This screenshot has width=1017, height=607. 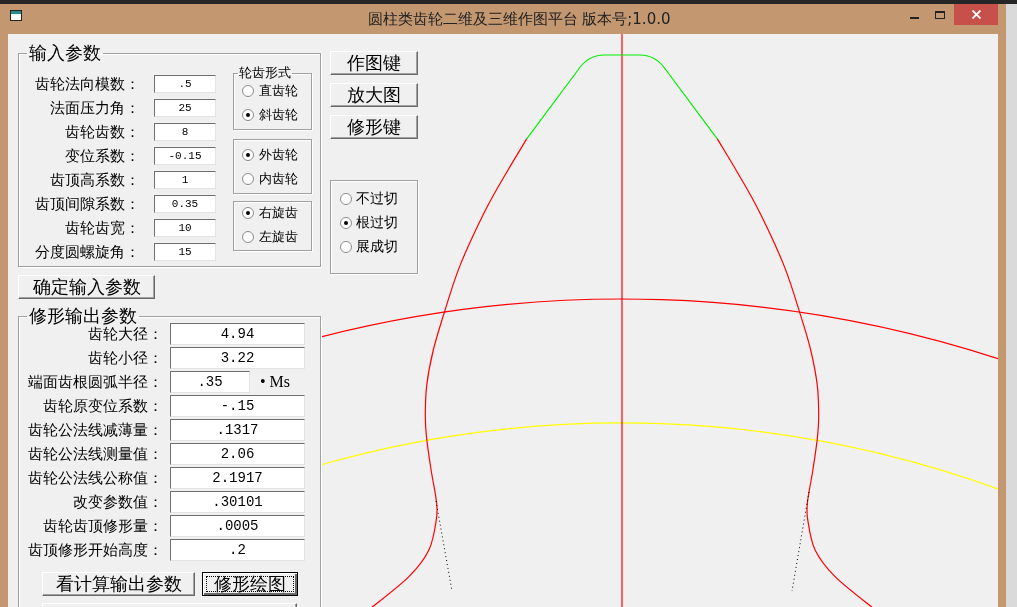 I want to click on input-field: .5, so click(x=185, y=84).